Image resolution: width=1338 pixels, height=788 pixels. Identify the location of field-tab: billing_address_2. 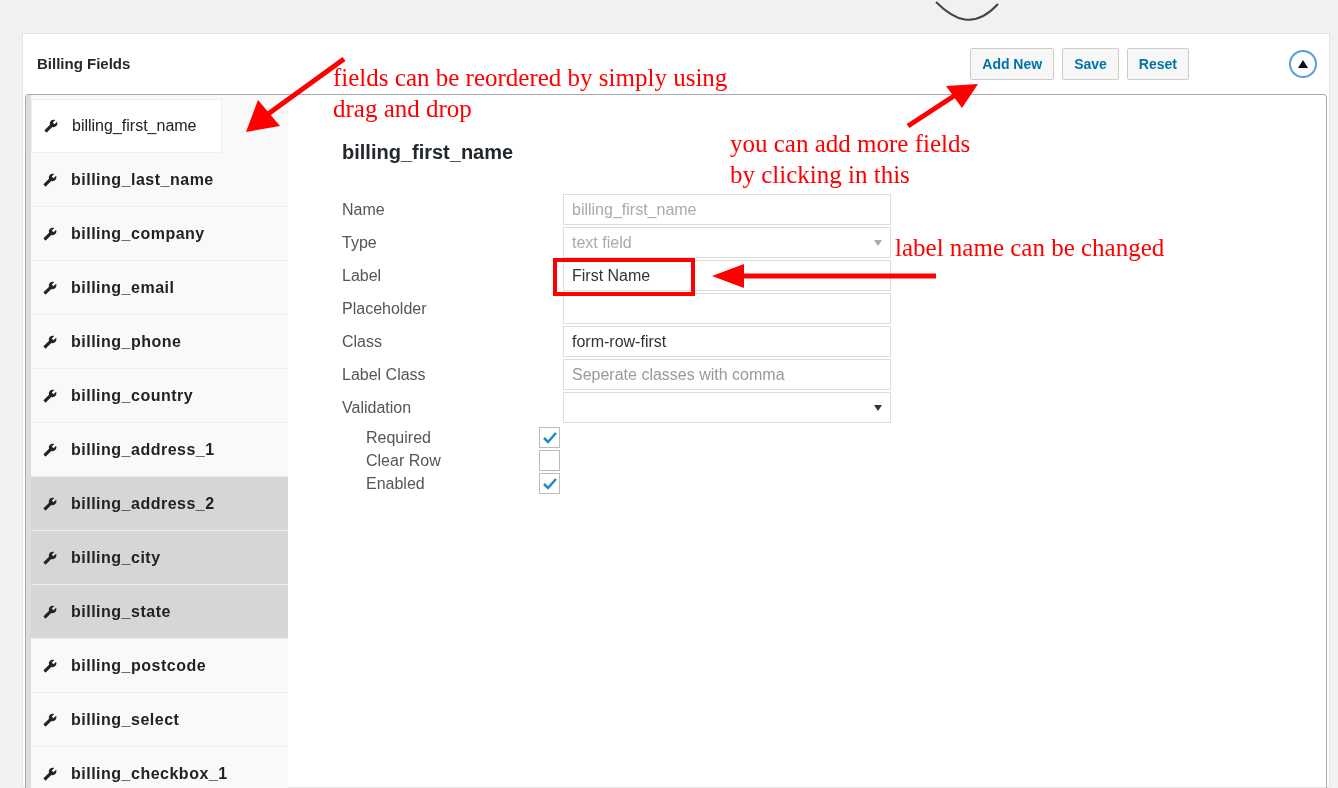
(159, 504).